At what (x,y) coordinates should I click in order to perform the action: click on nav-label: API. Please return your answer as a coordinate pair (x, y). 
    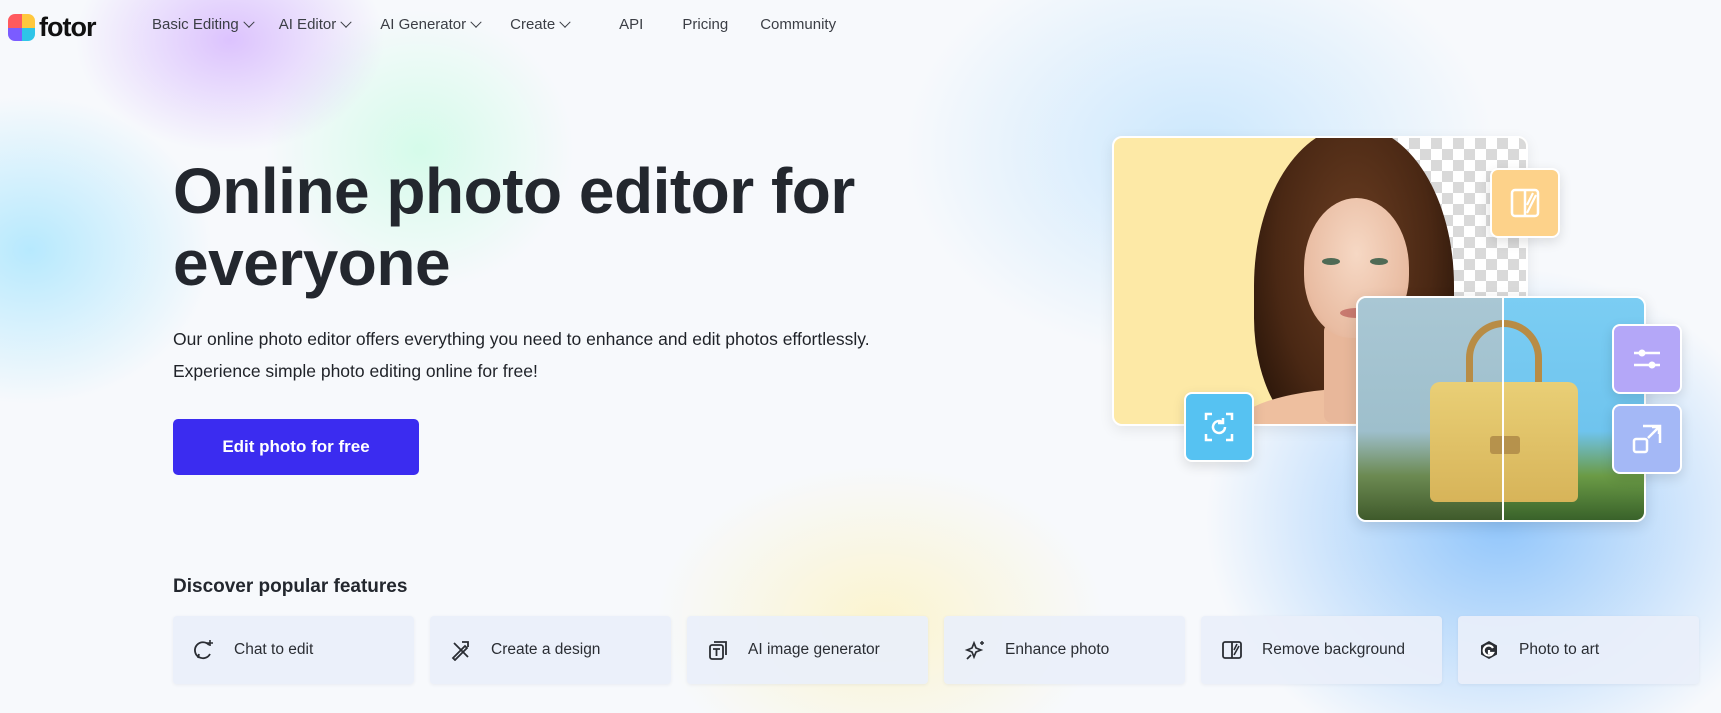
    Looking at the image, I should click on (631, 24).